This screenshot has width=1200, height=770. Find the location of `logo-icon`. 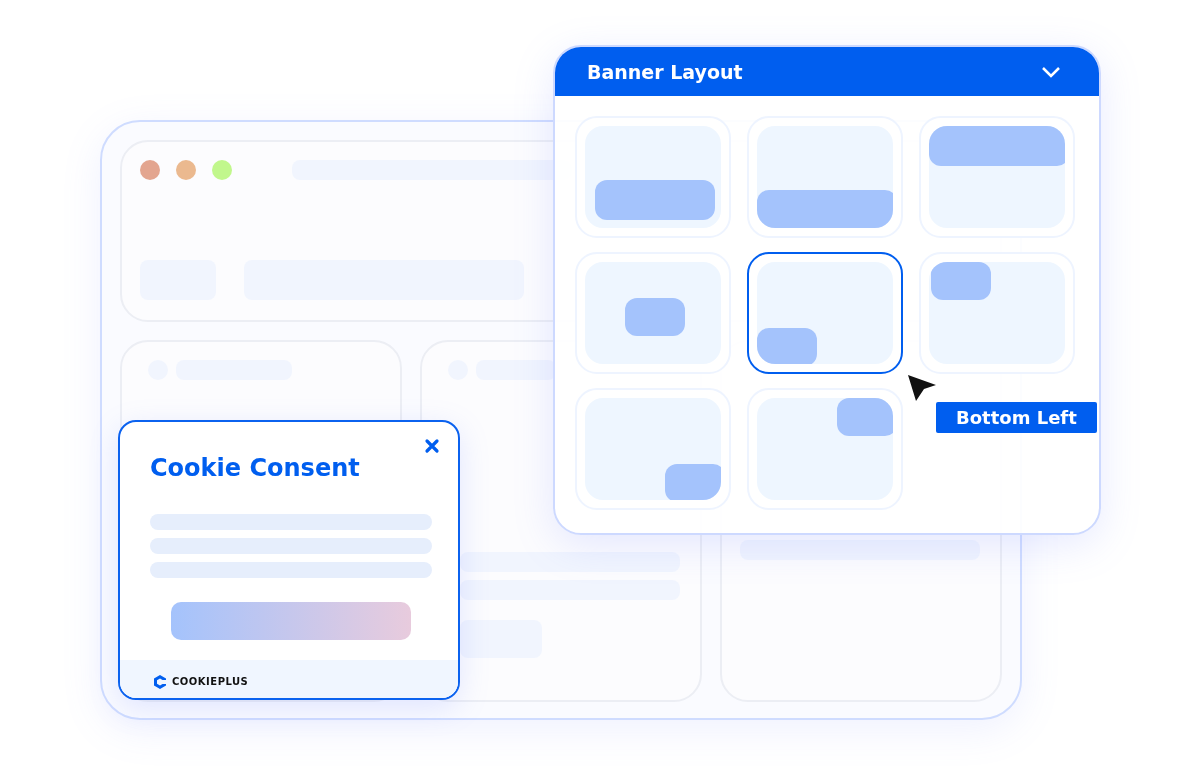

logo-icon is located at coordinates (160, 682).